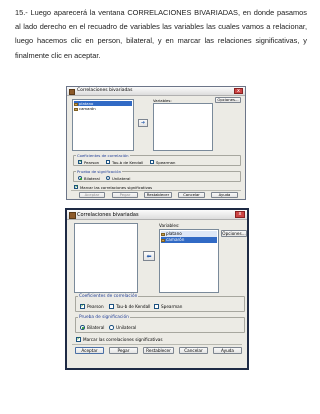 The image size is (320, 414). Describe the element at coordinates (169, 225) in the screenshot. I see `variables-label: Variables:` at that location.